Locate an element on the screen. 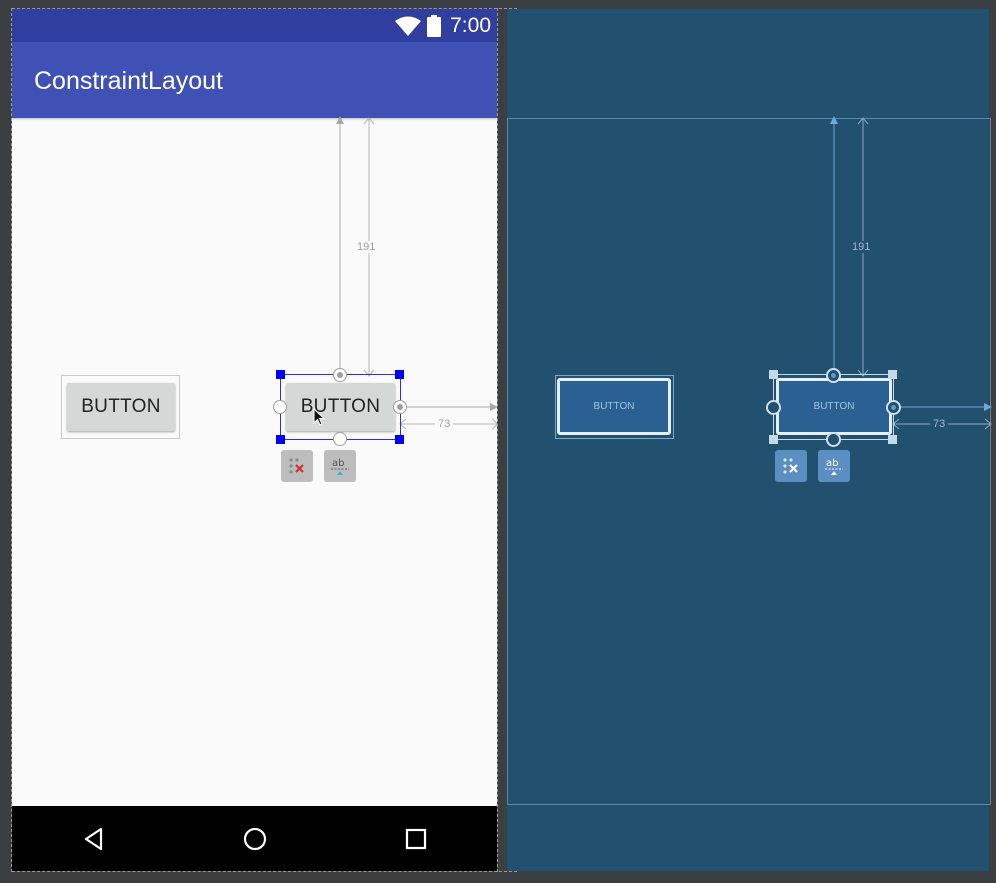 This screenshot has height=883, width=996. blueprint-margin-top-label: 191 is located at coordinates (861, 247).